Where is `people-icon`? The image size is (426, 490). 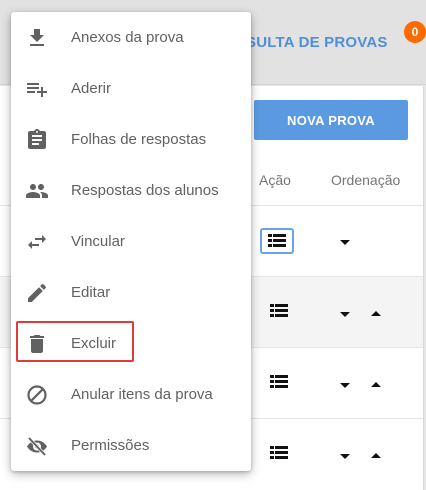
people-icon is located at coordinates (37, 191).